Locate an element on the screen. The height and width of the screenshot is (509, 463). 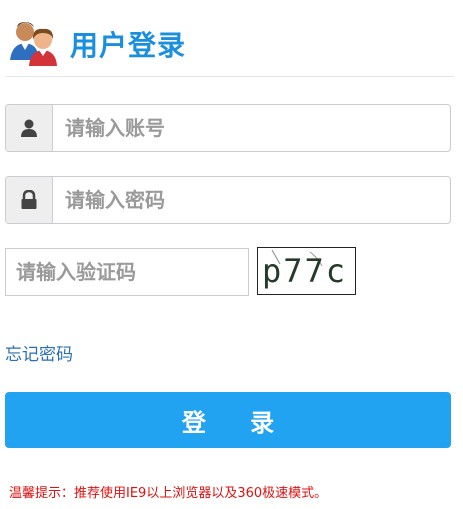
lock-icon is located at coordinates (29, 199).